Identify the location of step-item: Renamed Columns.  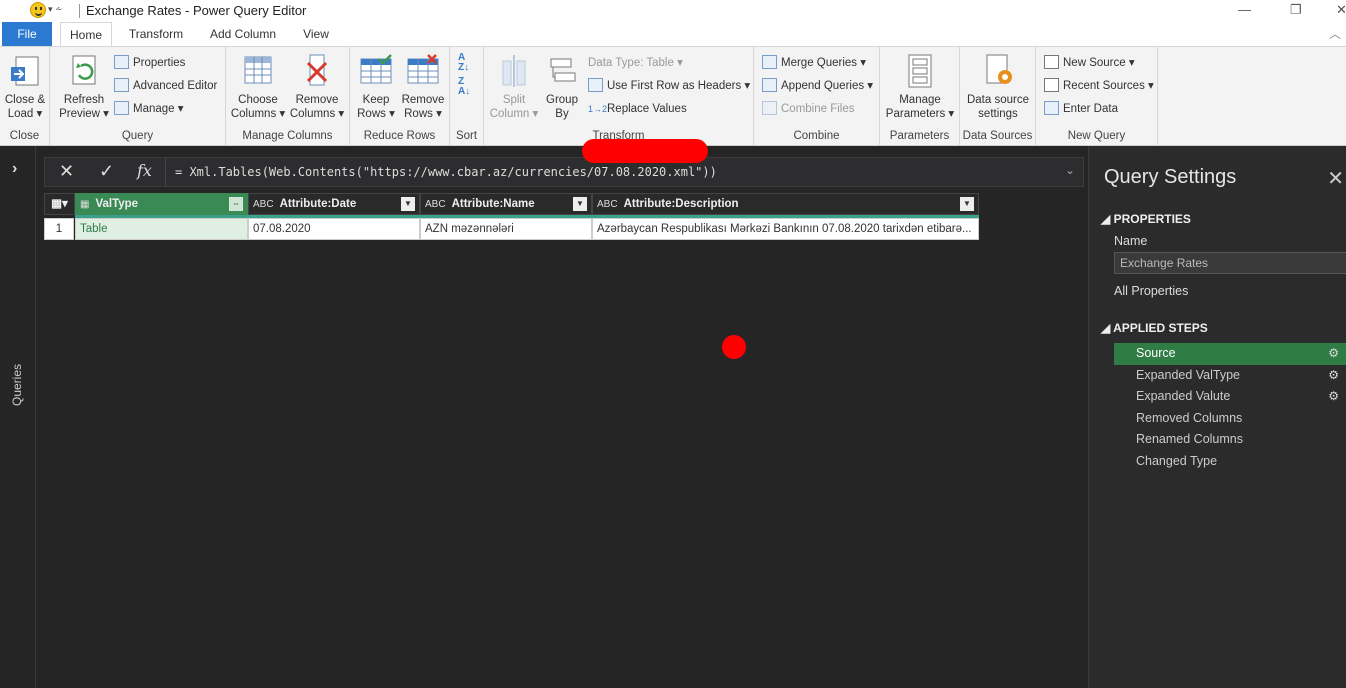
(1230, 440).